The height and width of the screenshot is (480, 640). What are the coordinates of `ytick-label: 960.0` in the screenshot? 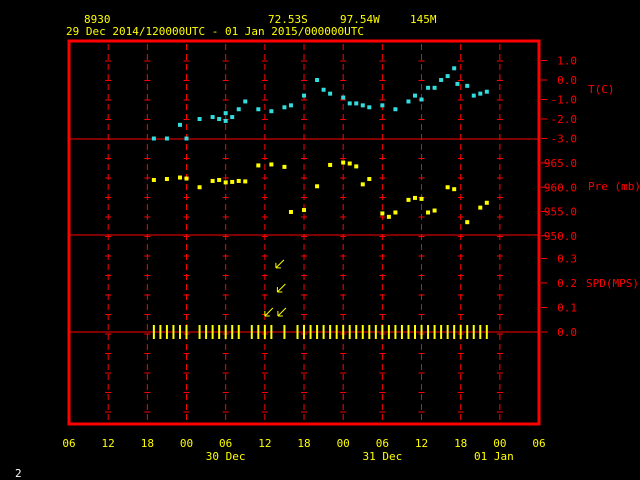 It's located at (560, 187).